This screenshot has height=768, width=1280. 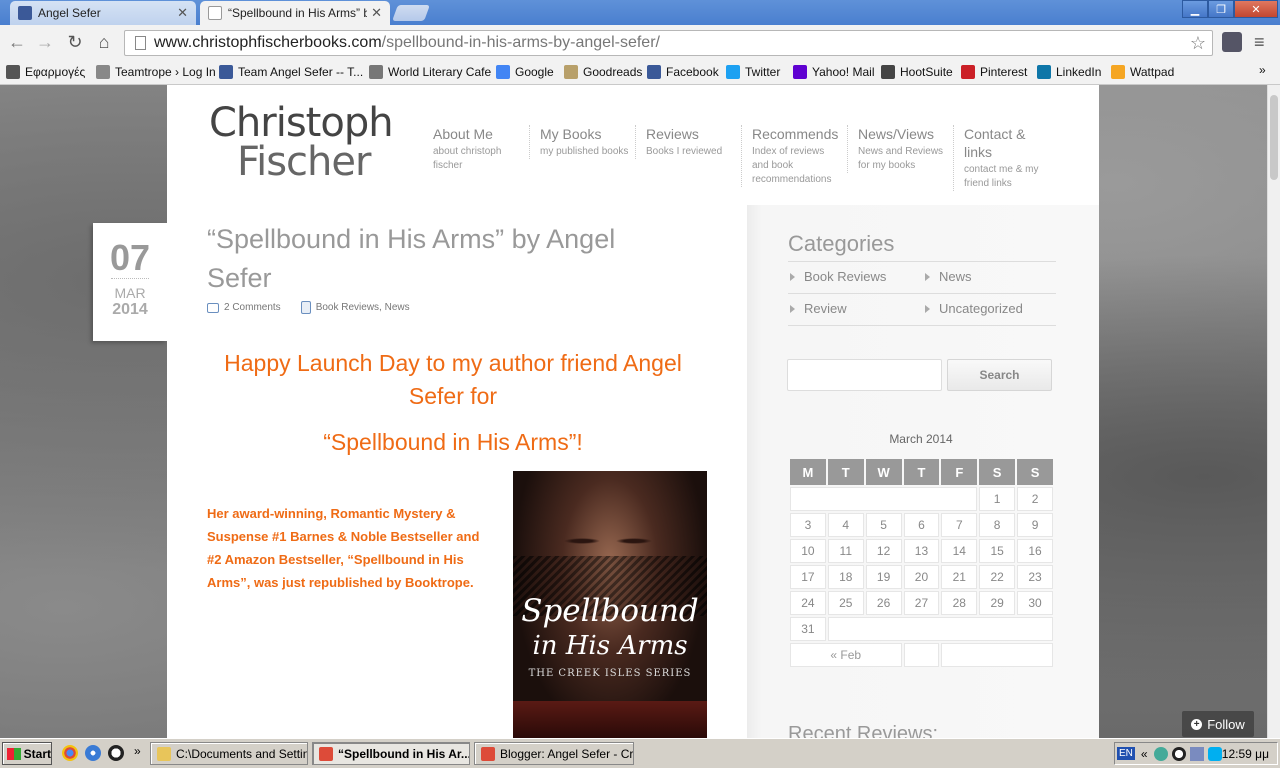 What do you see at coordinates (347, 307) in the screenshot?
I see `category-link-book-reviews: Book Reviews` at bounding box center [347, 307].